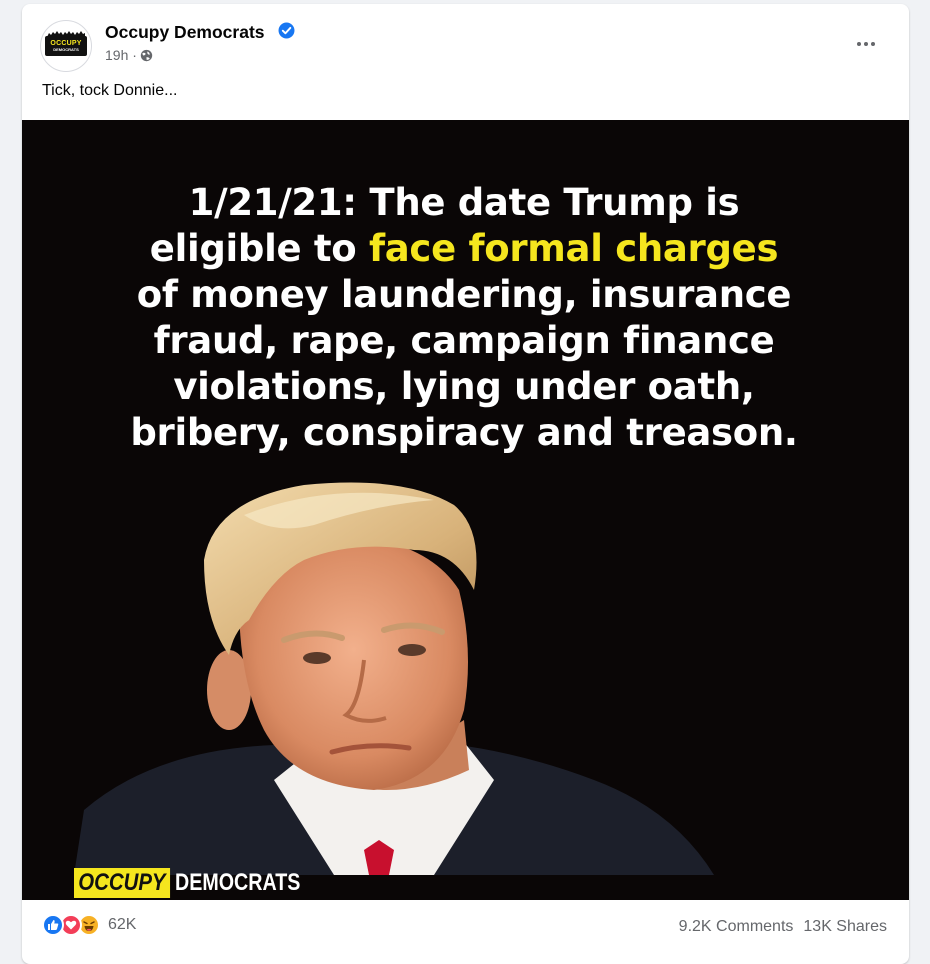 The image size is (930, 964). What do you see at coordinates (122, 924) in the screenshot?
I see `reaction-count: 62K` at bounding box center [122, 924].